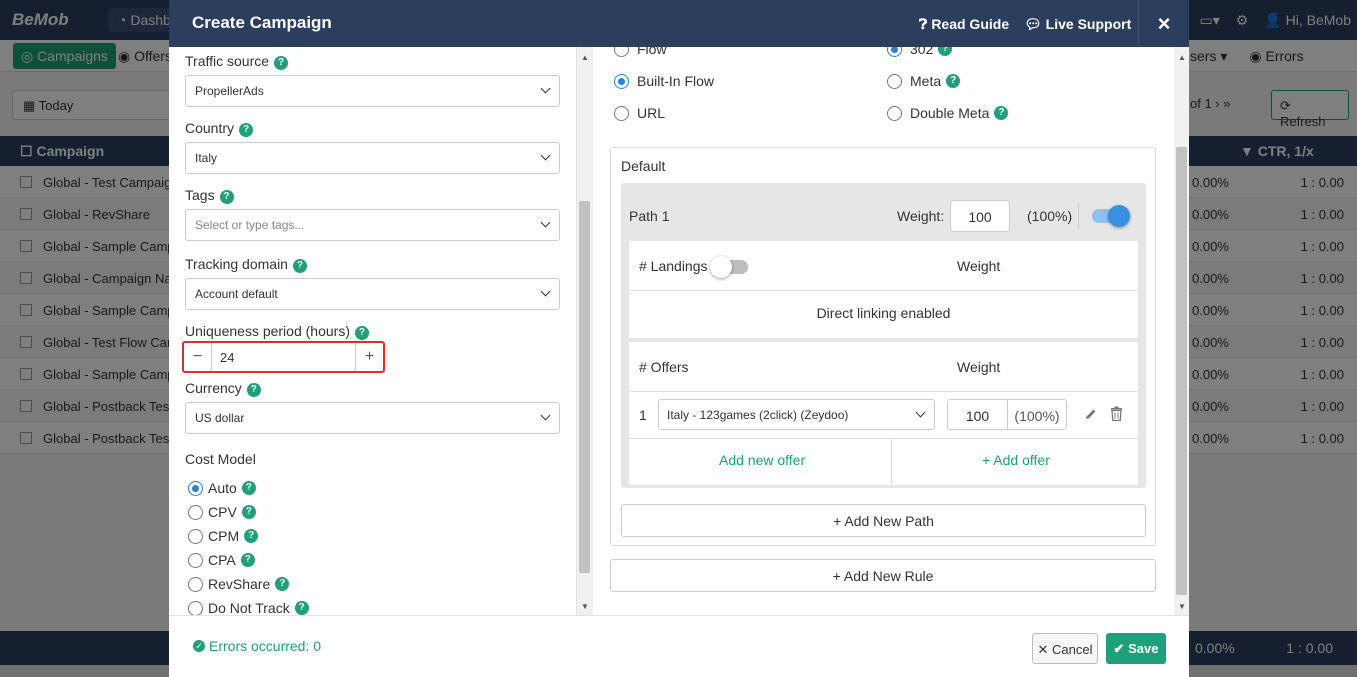 Image resolution: width=1357 pixels, height=677 pixels. I want to click on country-select: Italy, so click(372, 158).